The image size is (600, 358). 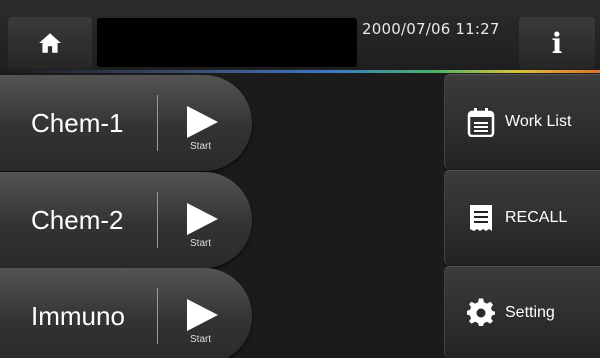 I want to click on work-list-label: Work List, so click(x=538, y=121).